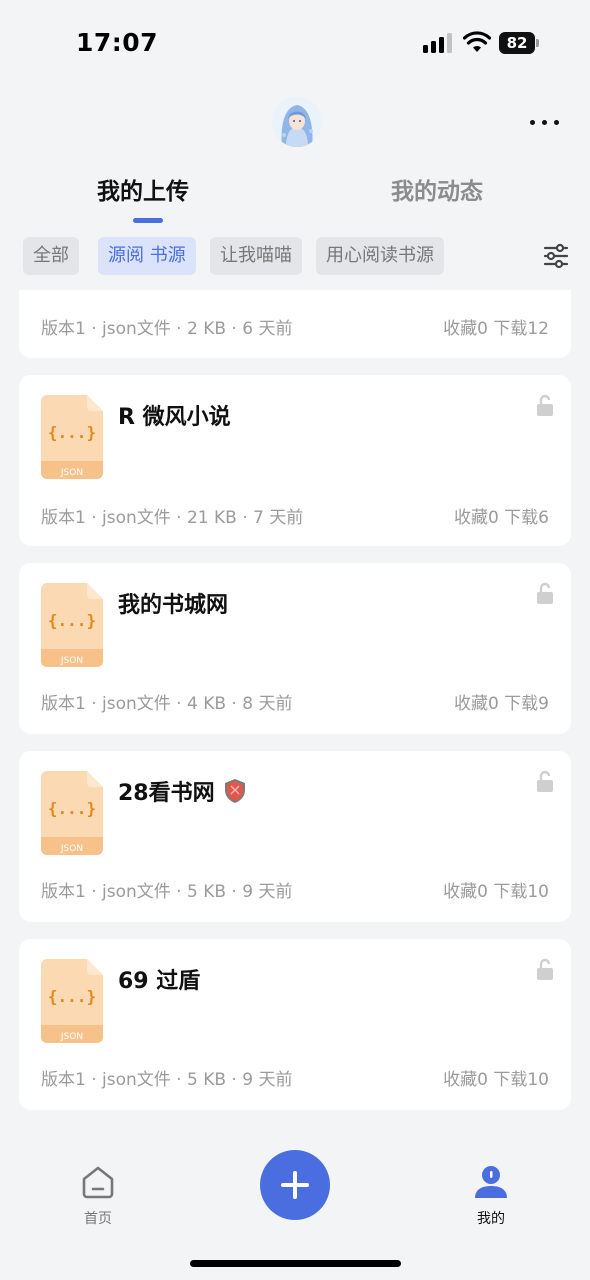 Image resolution: width=590 pixels, height=1280 pixels. Describe the element at coordinates (235, 791) in the screenshot. I see `shield-icon` at that location.